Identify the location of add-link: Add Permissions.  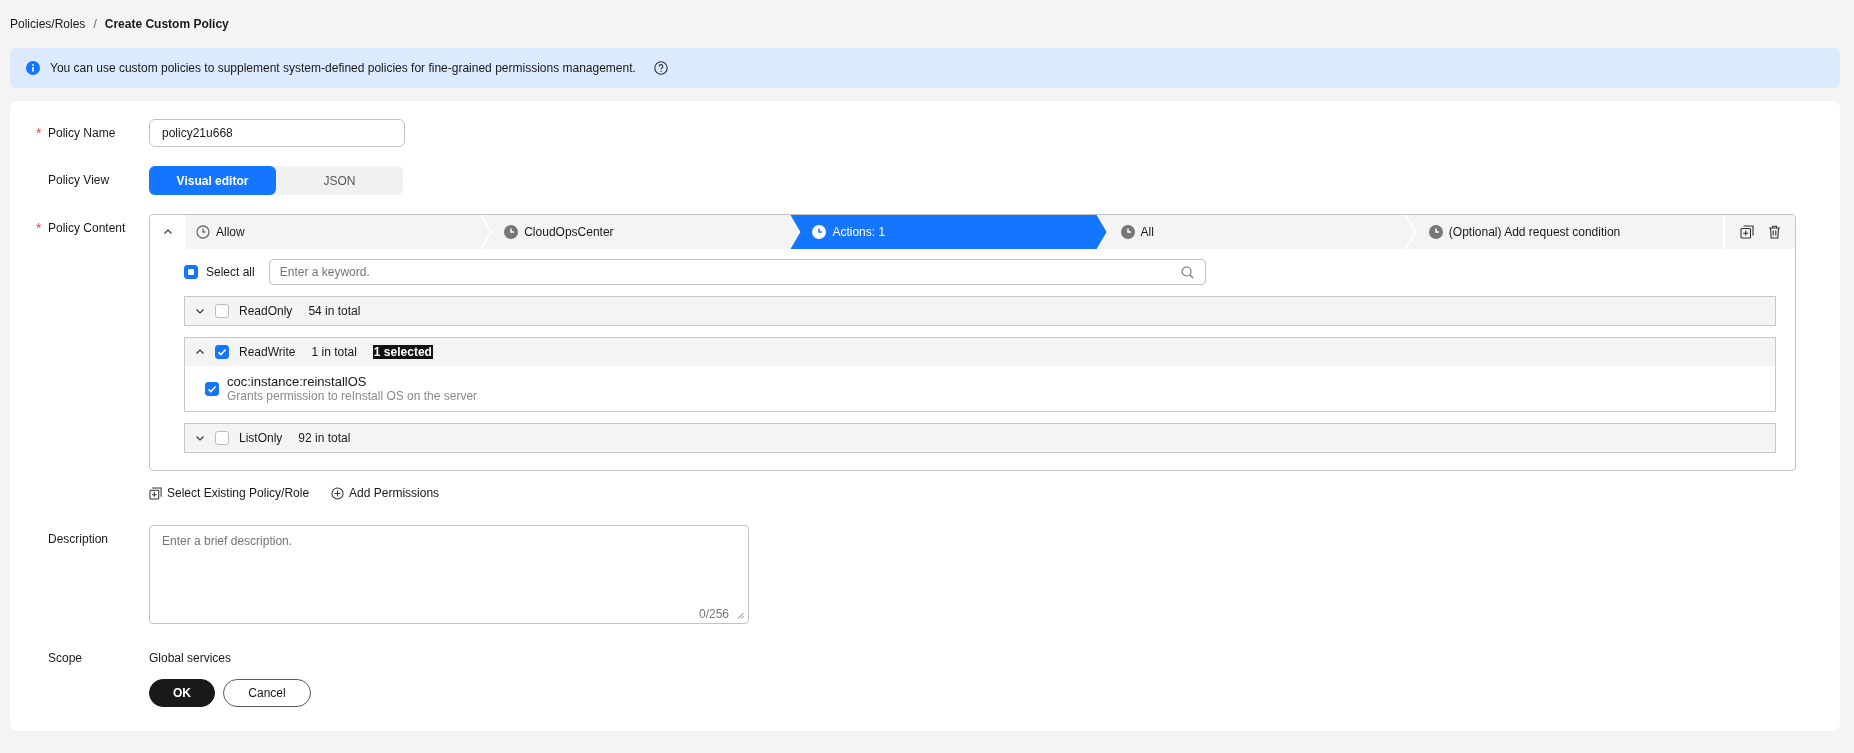
(385, 493).